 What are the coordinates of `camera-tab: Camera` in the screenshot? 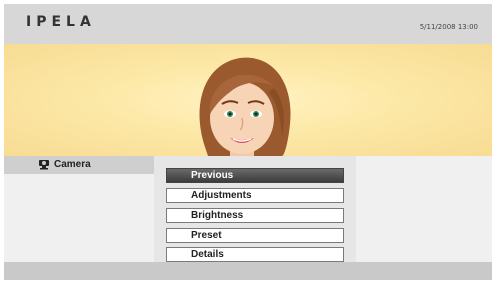 It's located at (79, 165).